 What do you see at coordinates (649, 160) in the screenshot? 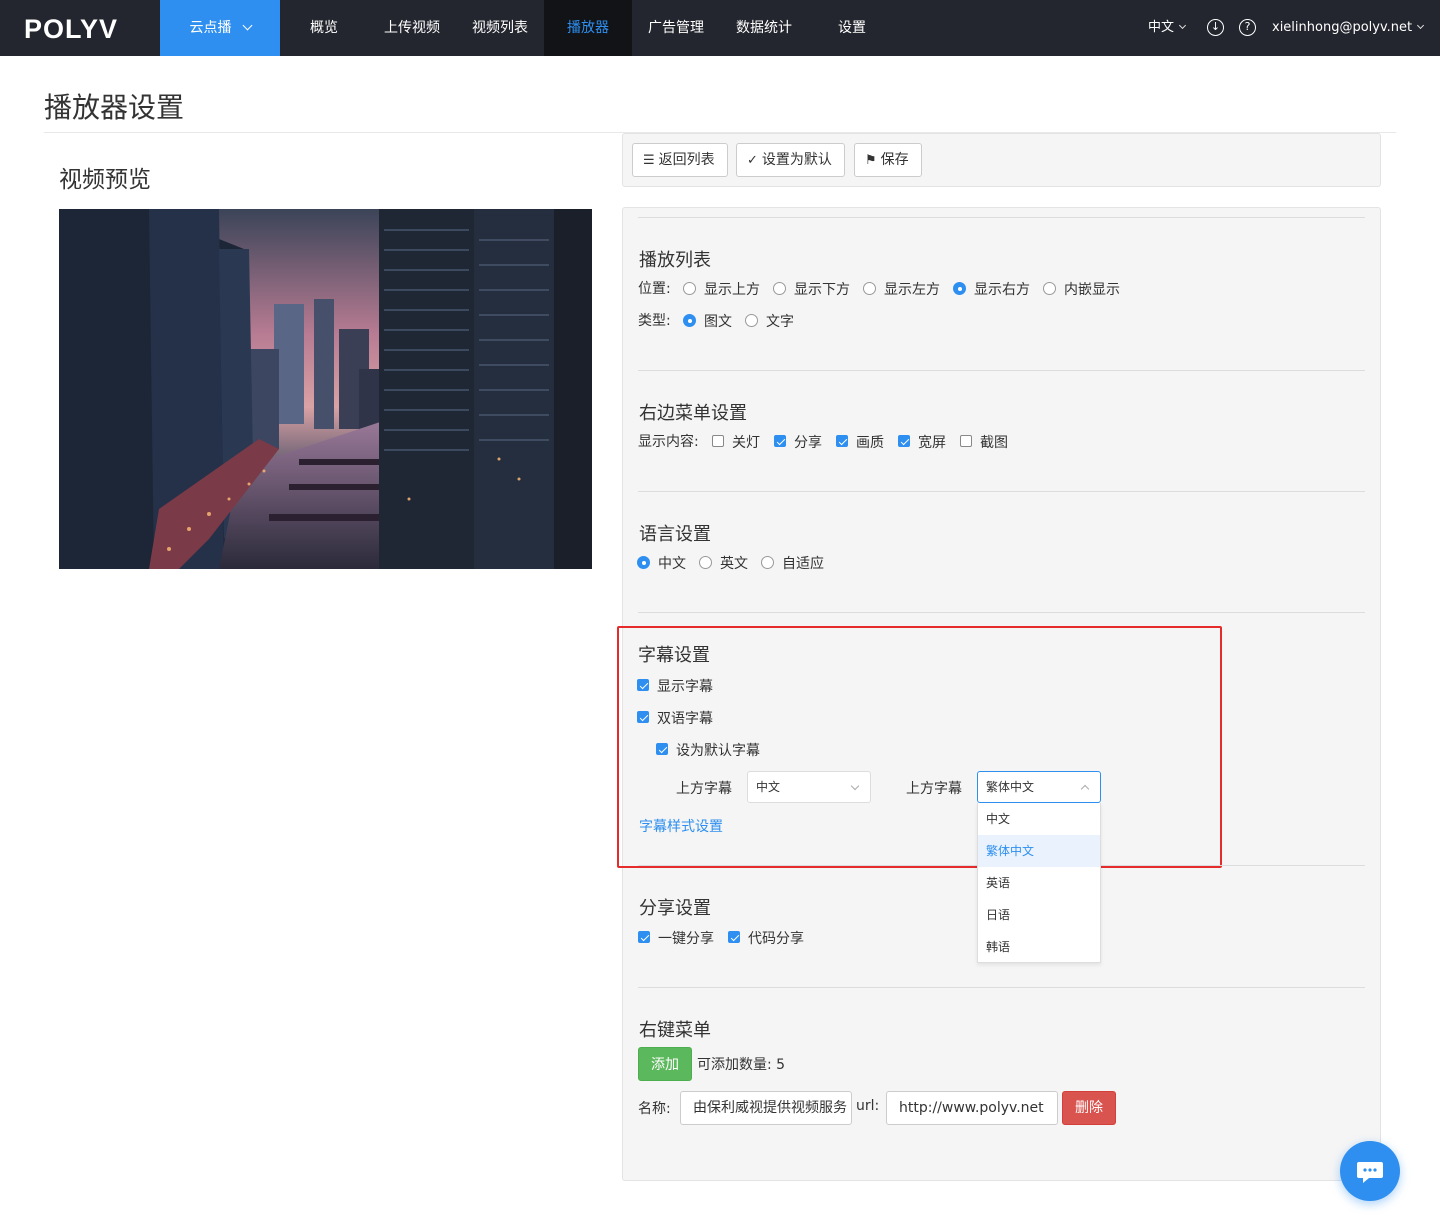
I see `list-icon: ☰` at bounding box center [649, 160].